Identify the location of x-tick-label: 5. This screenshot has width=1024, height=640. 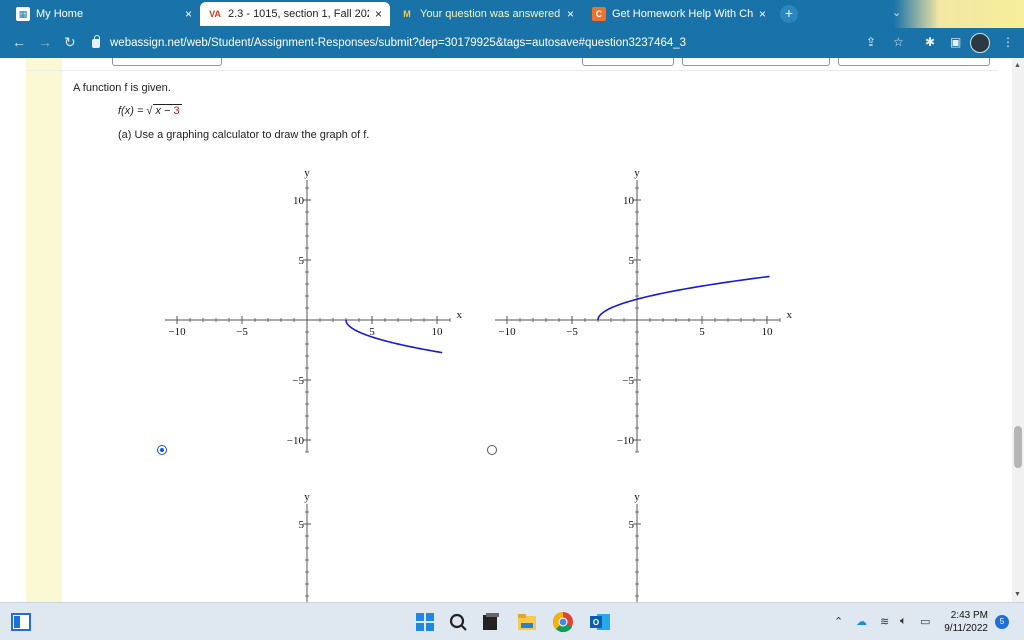
(702, 332).